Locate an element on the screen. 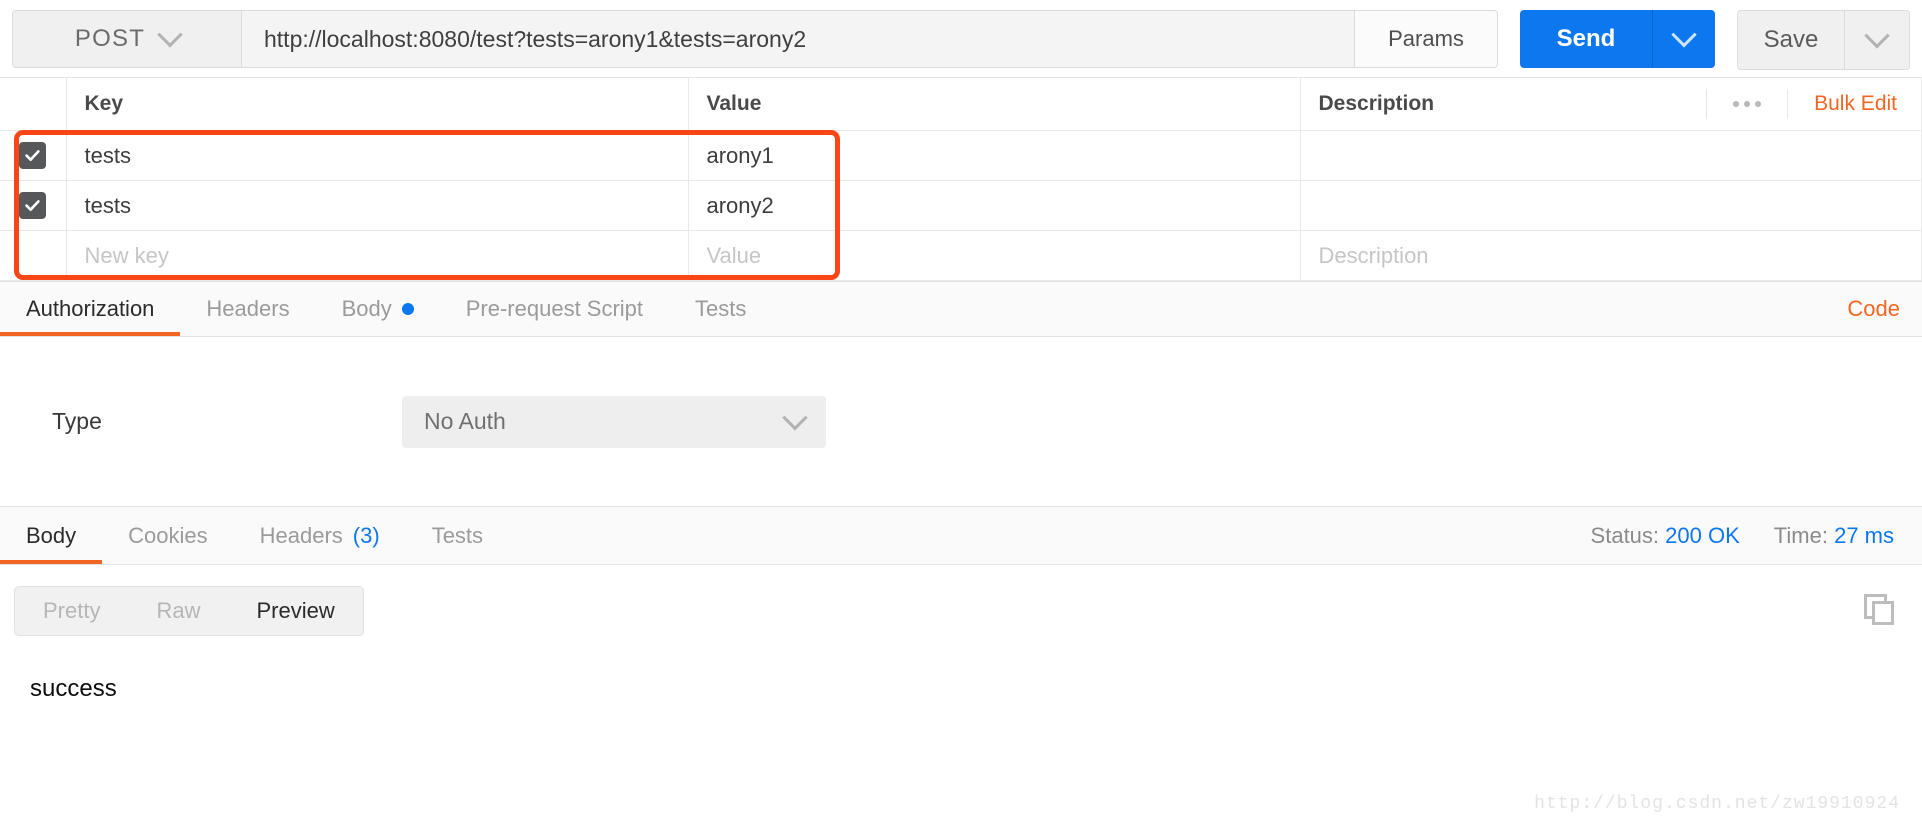 The width and height of the screenshot is (1922, 828). format-preview-button: Preview is located at coordinates (295, 611).